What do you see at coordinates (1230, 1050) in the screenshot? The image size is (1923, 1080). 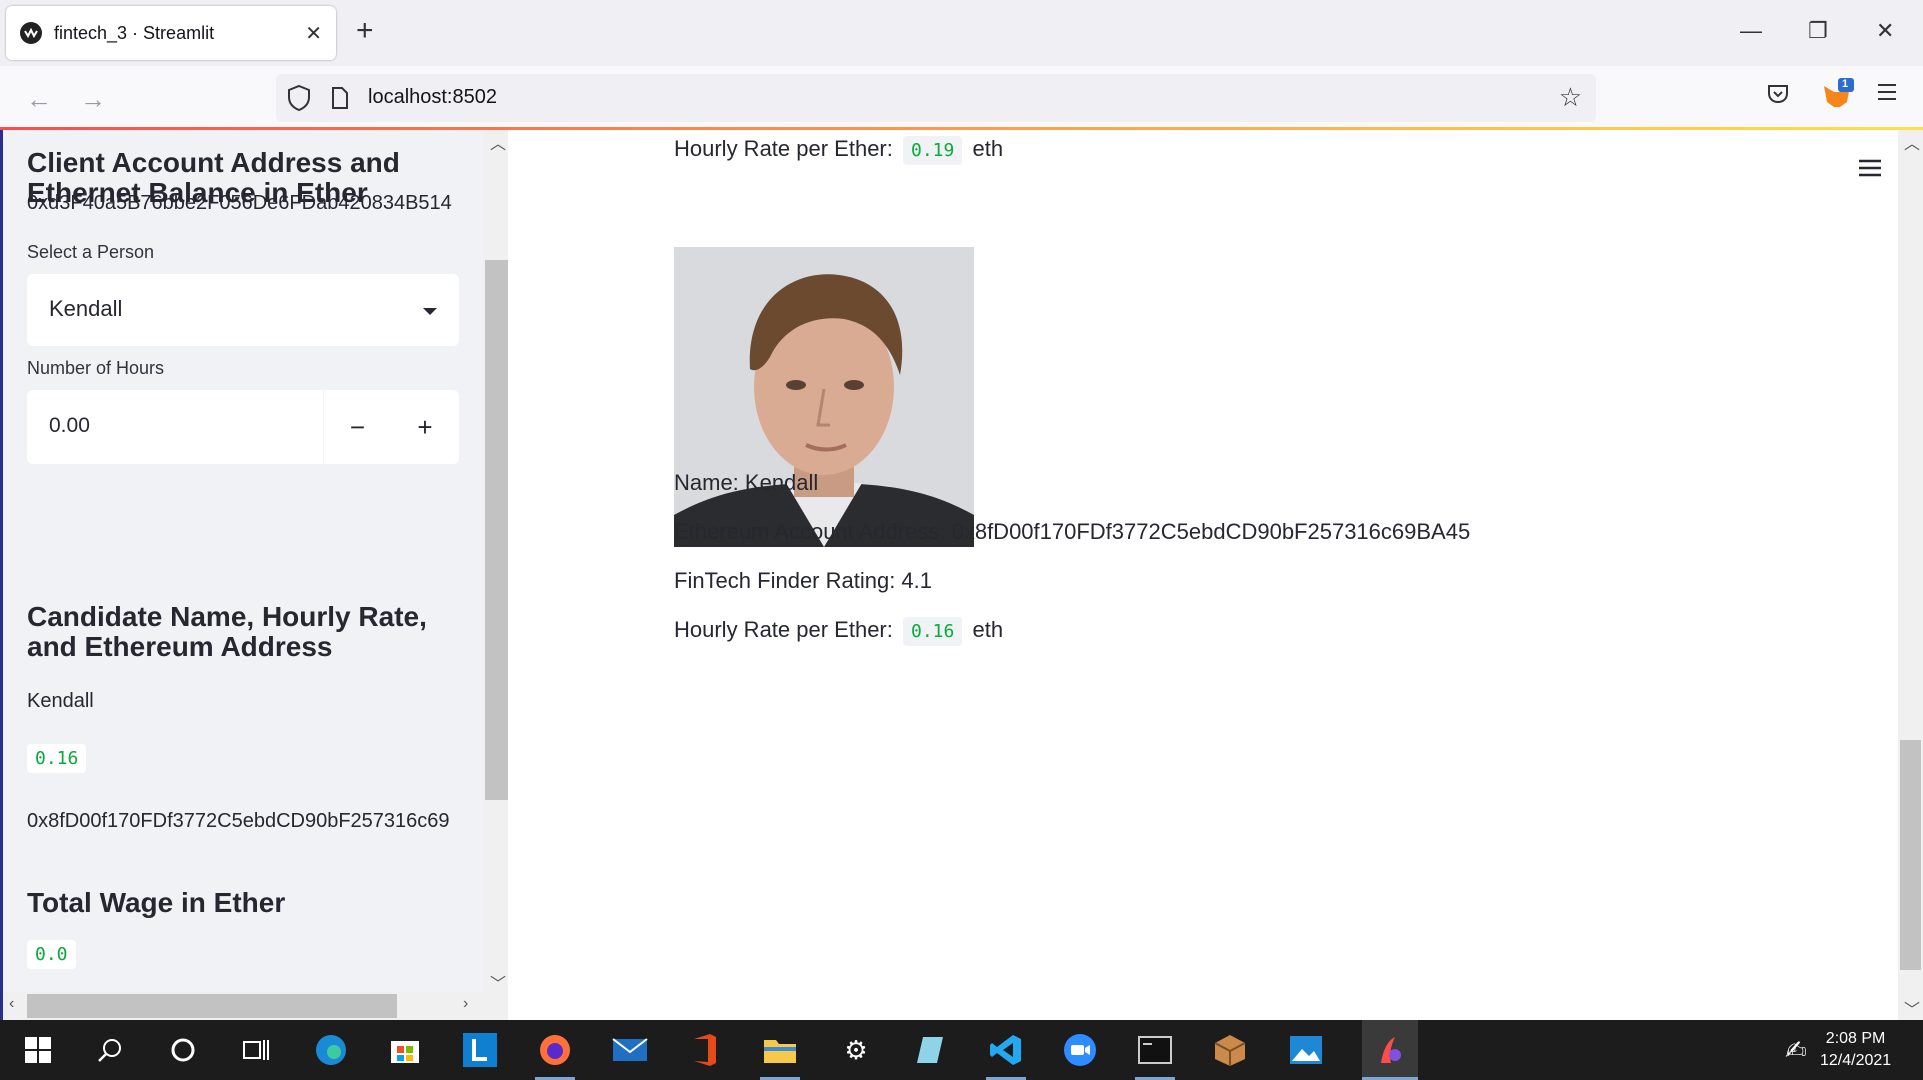 I see `box-app-icon` at bounding box center [1230, 1050].